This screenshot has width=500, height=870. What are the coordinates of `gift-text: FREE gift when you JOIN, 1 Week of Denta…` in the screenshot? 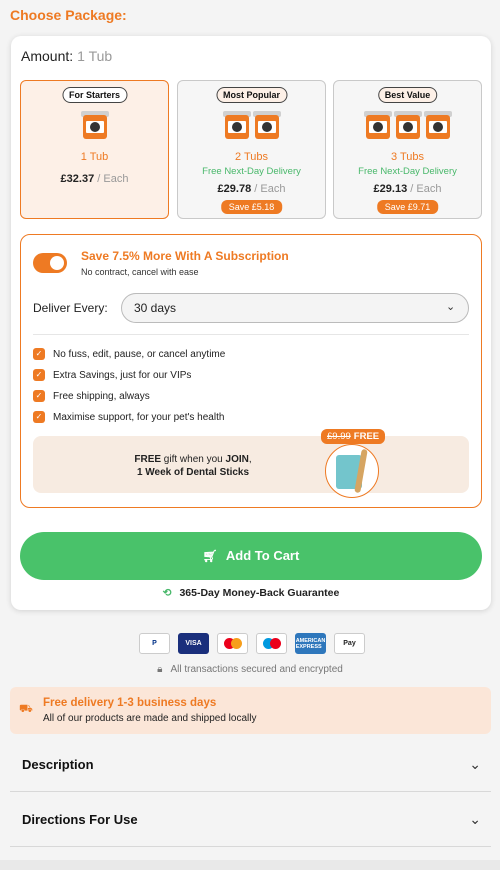 It's located at (193, 466).